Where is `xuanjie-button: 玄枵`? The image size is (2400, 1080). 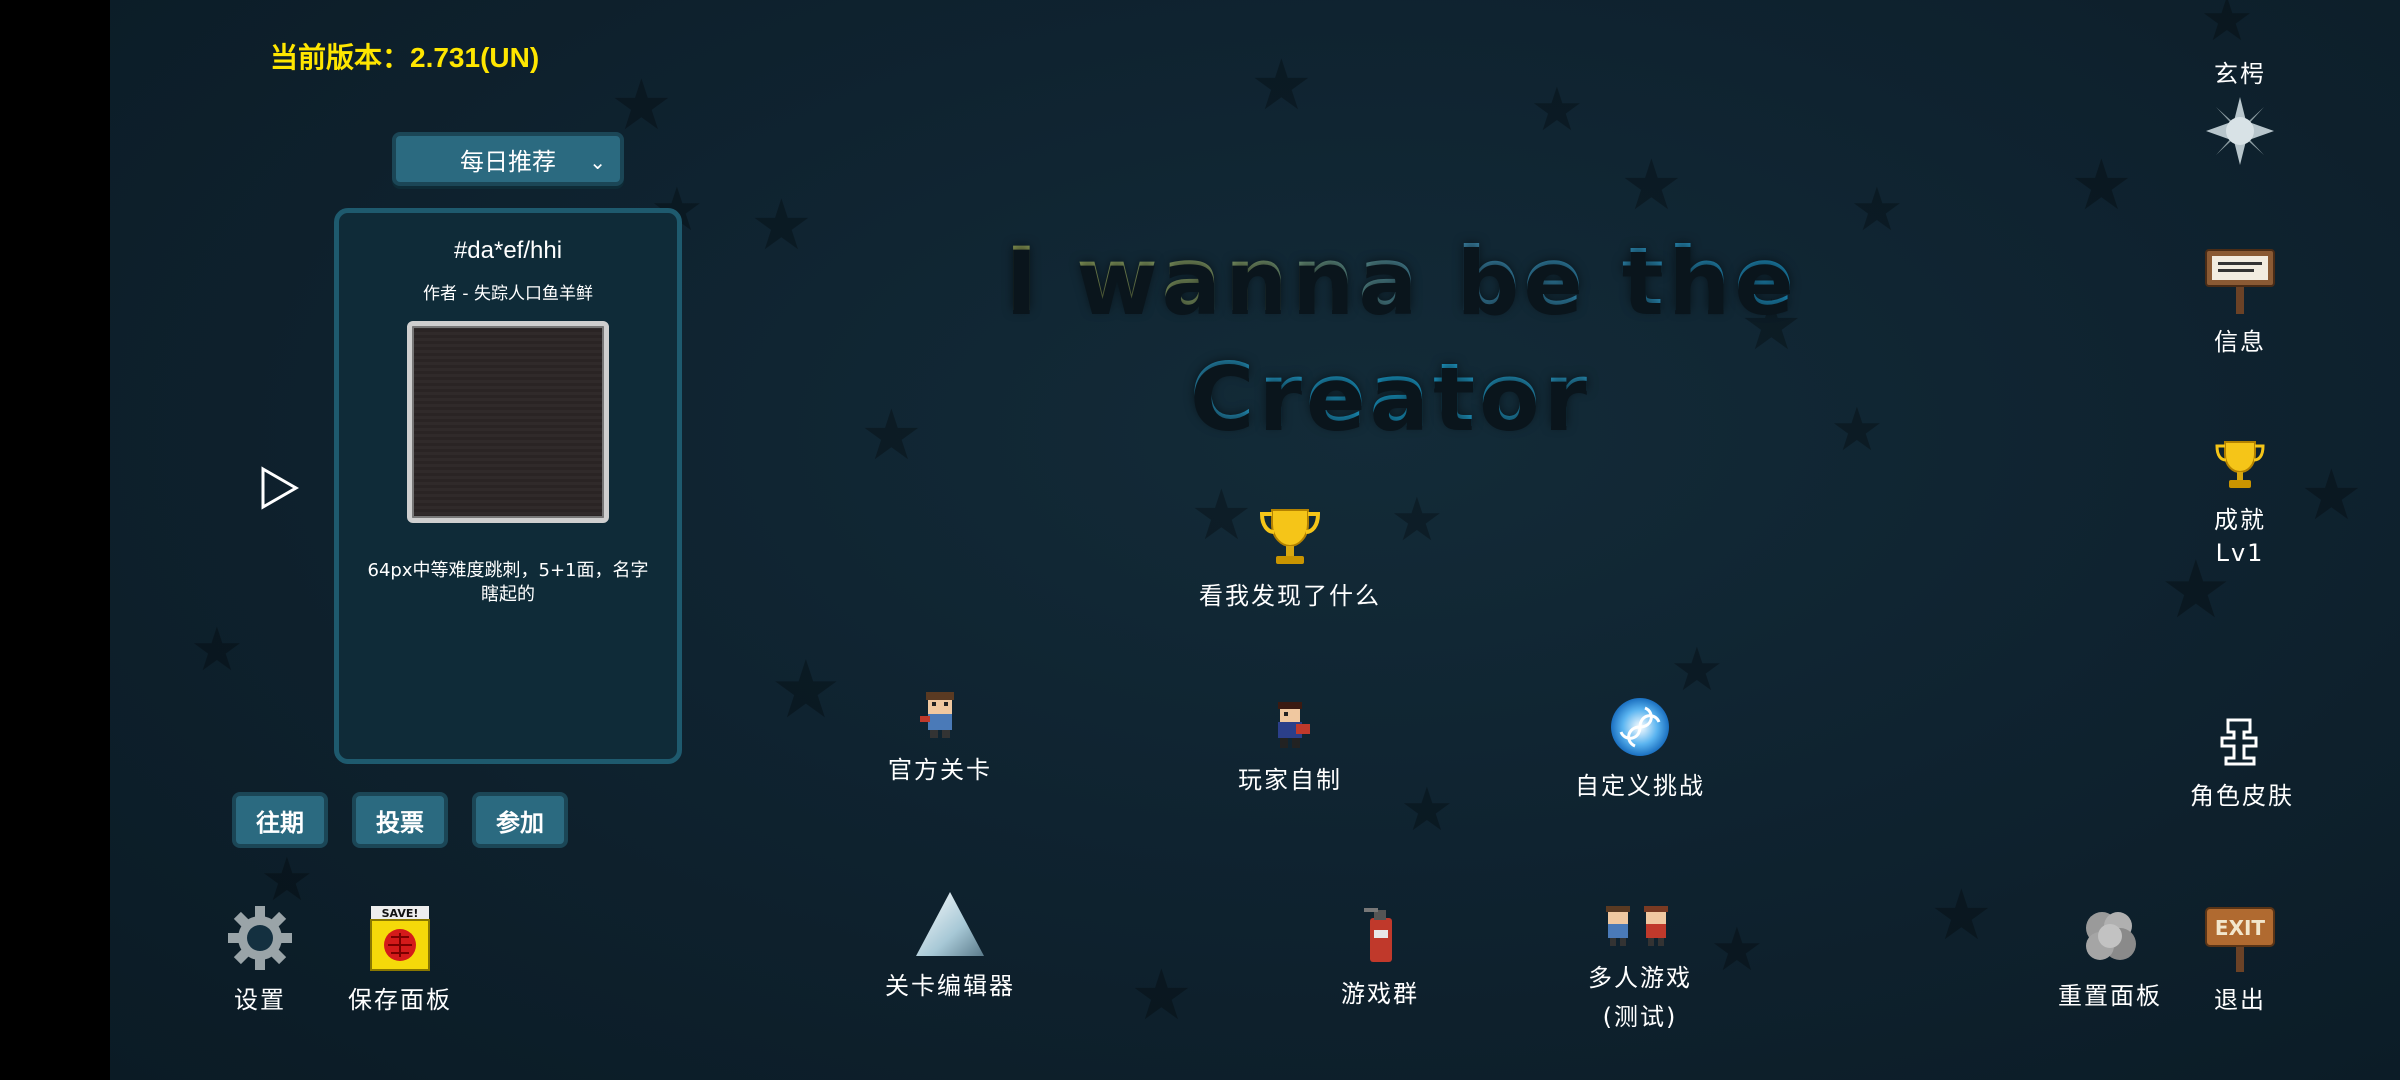 xuanjie-button: 玄枵 is located at coordinates (2240, 113).